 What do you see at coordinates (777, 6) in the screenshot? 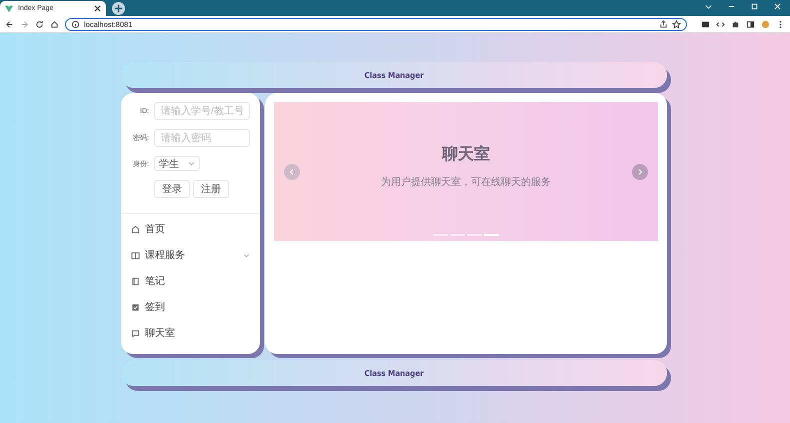
I see `close-icon` at bounding box center [777, 6].